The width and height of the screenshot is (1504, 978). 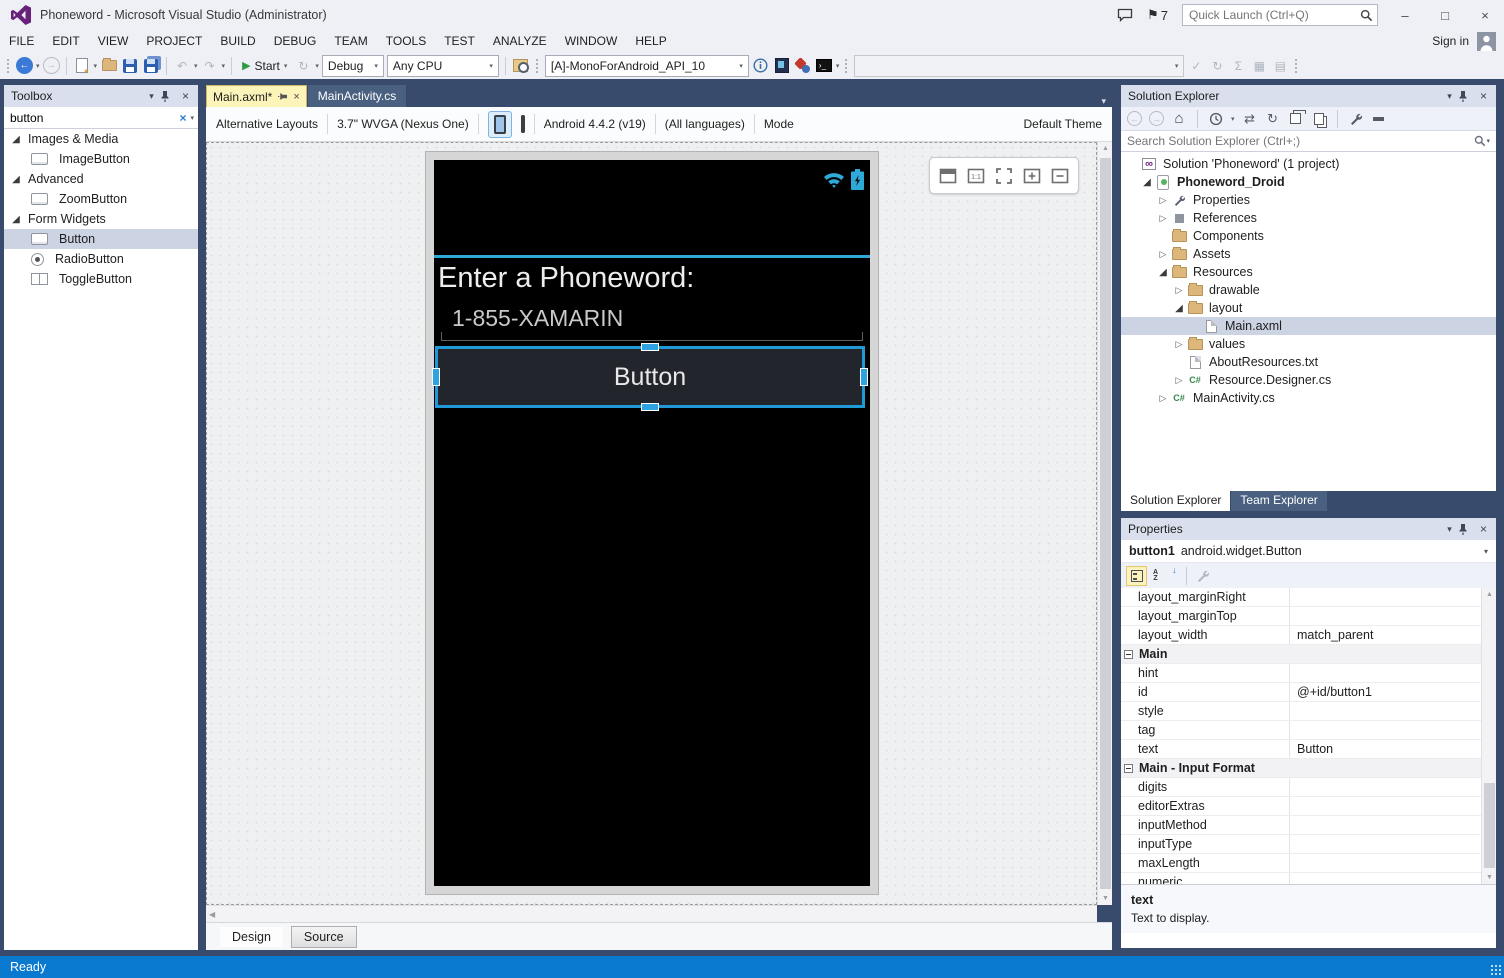 What do you see at coordinates (1485, 15) in the screenshot?
I see `close-button: ×` at bounding box center [1485, 15].